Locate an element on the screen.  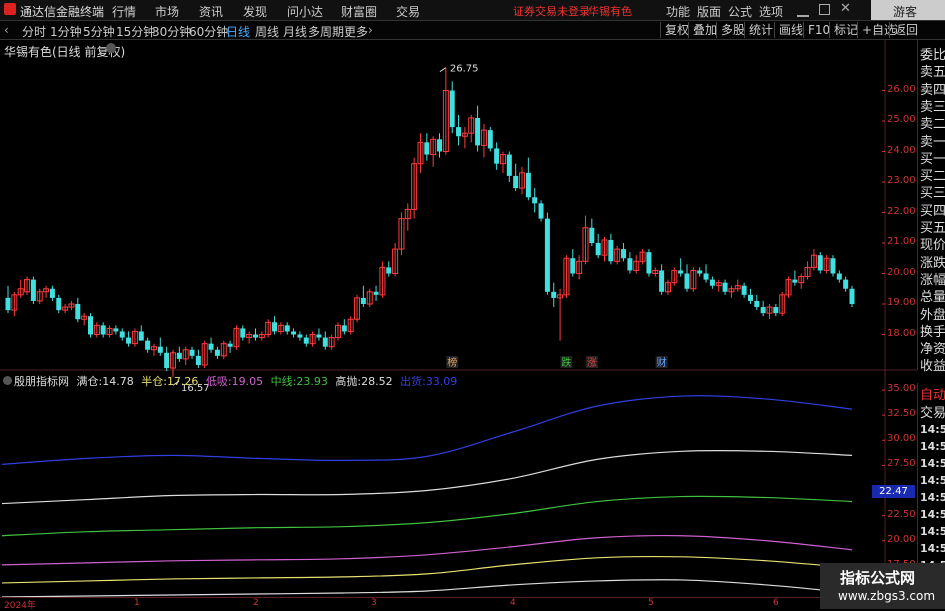
settings-dot-icon is located at coordinates (111, 48).